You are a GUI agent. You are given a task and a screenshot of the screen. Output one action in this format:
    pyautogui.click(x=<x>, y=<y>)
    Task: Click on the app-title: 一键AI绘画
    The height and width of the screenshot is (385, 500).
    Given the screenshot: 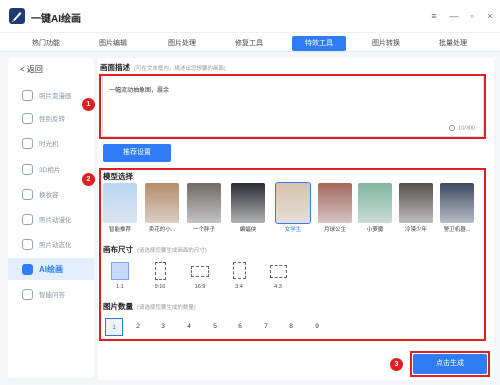 What is the action you would take?
    pyautogui.click(x=56, y=19)
    